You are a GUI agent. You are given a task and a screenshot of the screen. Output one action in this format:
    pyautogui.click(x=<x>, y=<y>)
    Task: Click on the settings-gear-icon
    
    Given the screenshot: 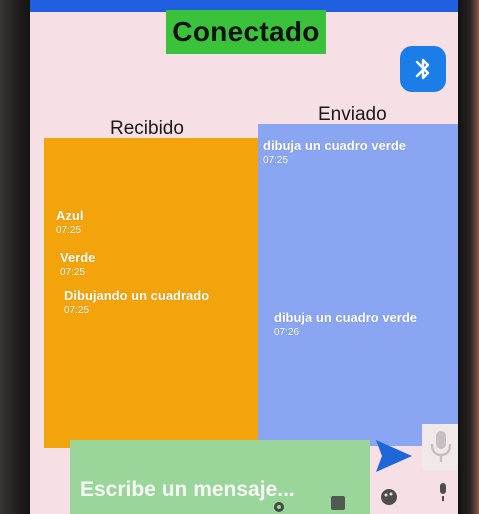 What is the action you would take?
    pyautogui.click(x=279, y=507)
    